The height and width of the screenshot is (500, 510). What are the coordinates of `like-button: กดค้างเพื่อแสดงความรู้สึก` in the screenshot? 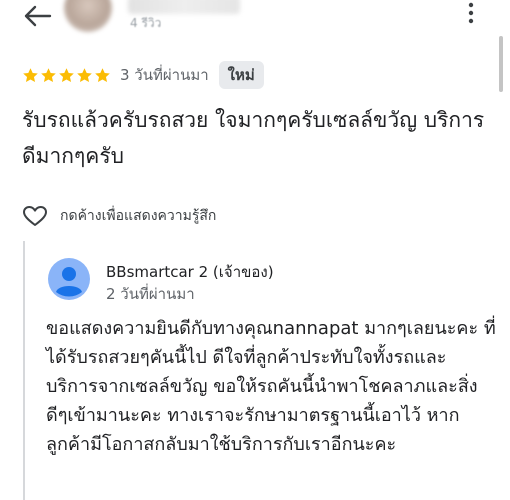 It's located at (119, 216).